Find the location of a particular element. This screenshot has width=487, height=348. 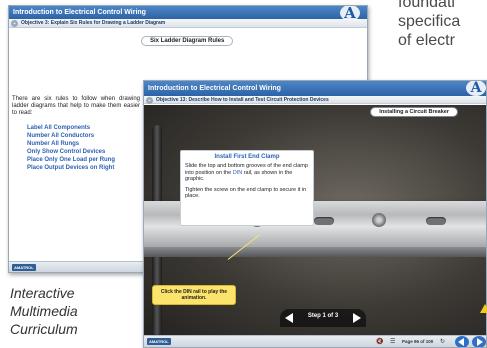

section-title: Six Ladder Diagram Rules is located at coordinates (187, 41).